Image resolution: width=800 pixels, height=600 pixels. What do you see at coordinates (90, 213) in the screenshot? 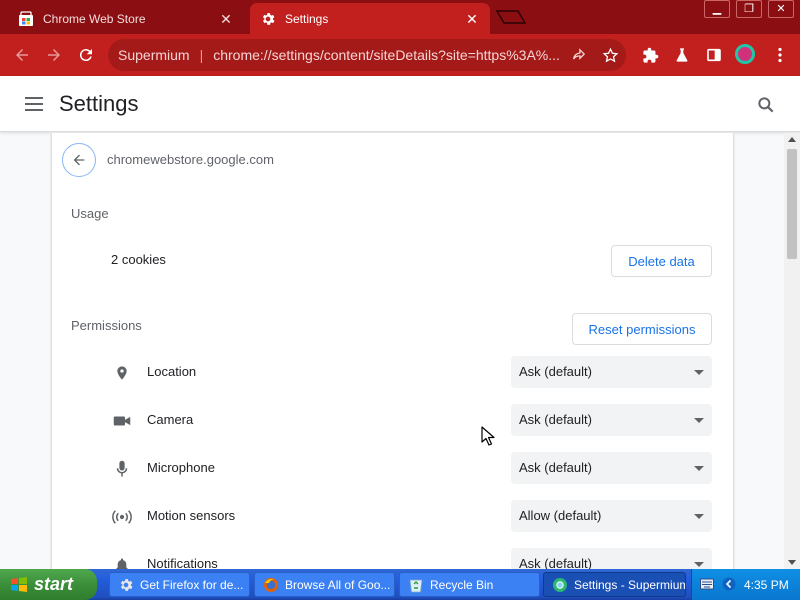
I see `usage-heading: Usage` at bounding box center [90, 213].